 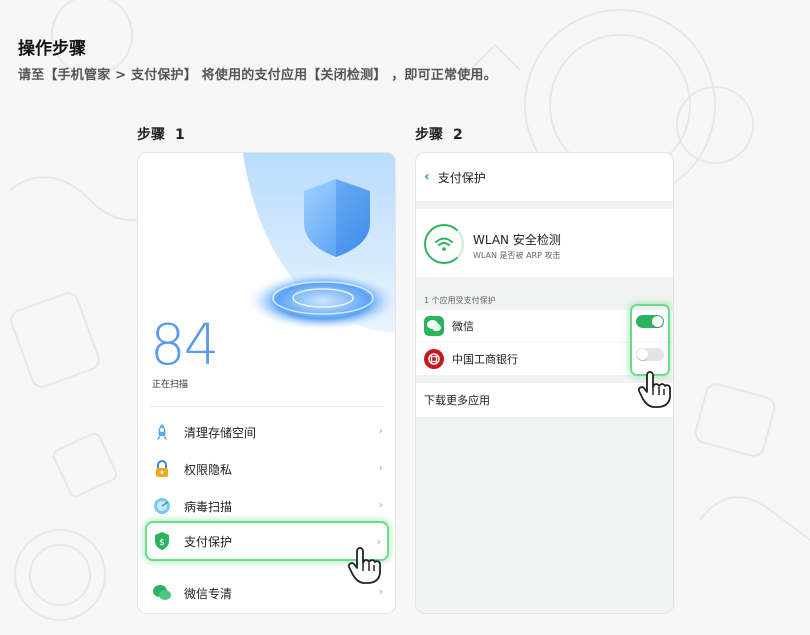 What do you see at coordinates (460, 300) in the screenshot?
I see `protected-apps-count: 1 个应用受支付保护` at bounding box center [460, 300].